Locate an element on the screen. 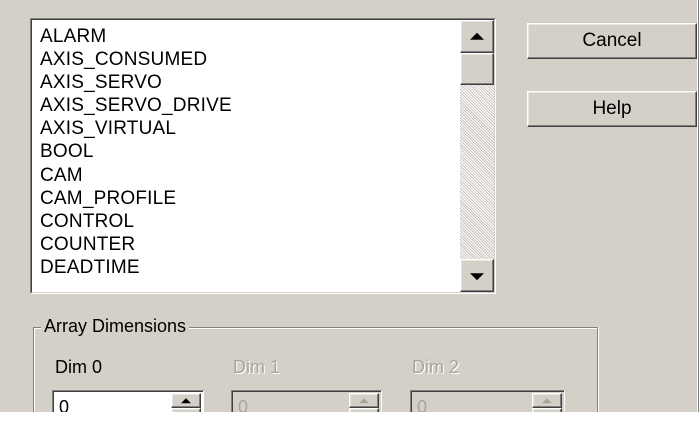 The width and height of the screenshot is (699, 423). list-item: CONTROL is located at coordinates (136, 221).